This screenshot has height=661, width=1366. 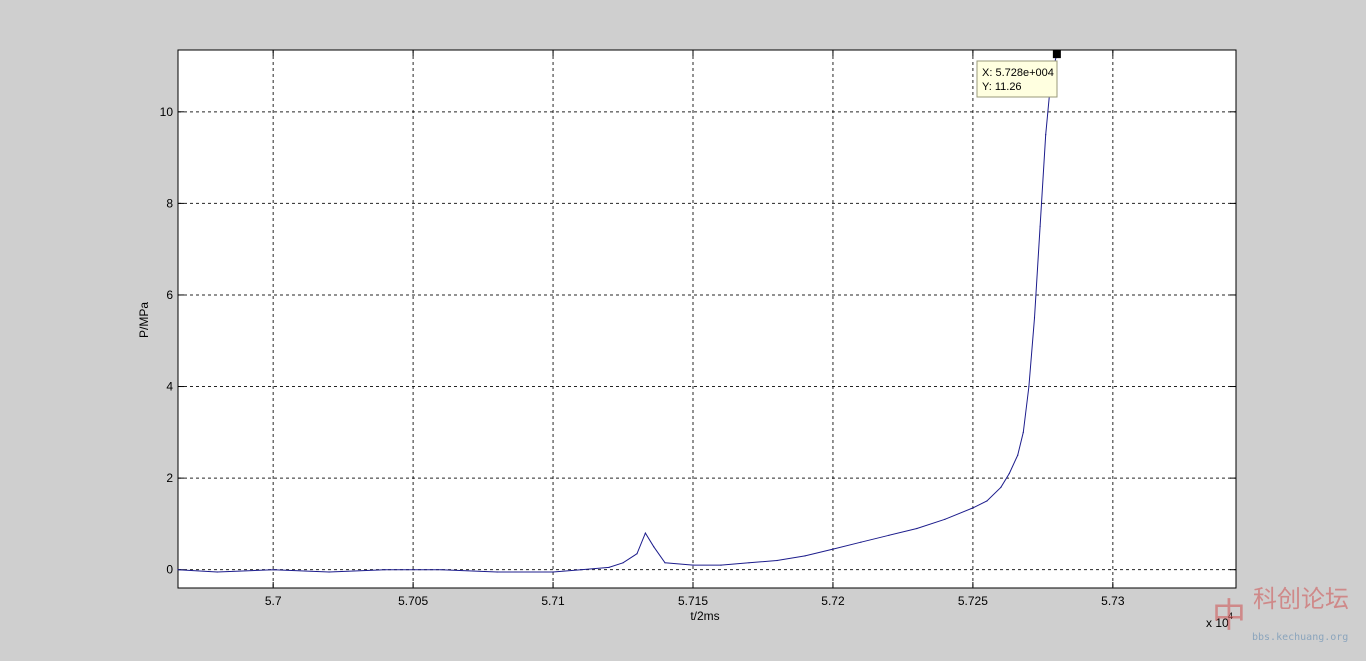 What do you see at coordinates (553, 601) in the screenshot?
I see `x-tick-label: 5.71` at bounding box center [553, 601].